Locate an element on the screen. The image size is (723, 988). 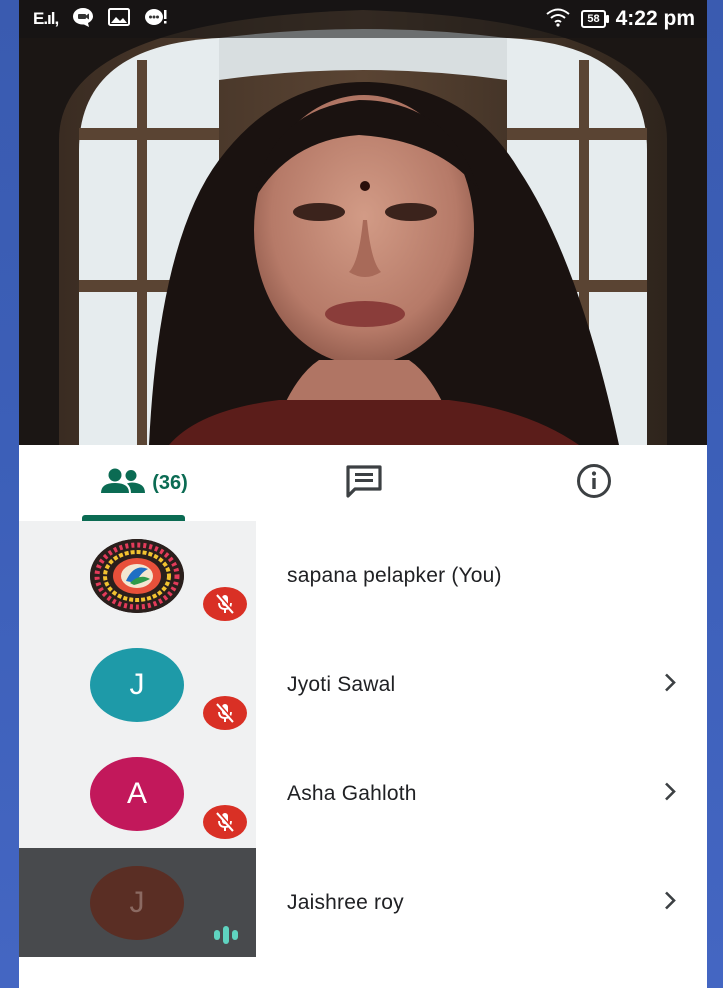
tab-people: (36) is located at coordinates (144, 483).